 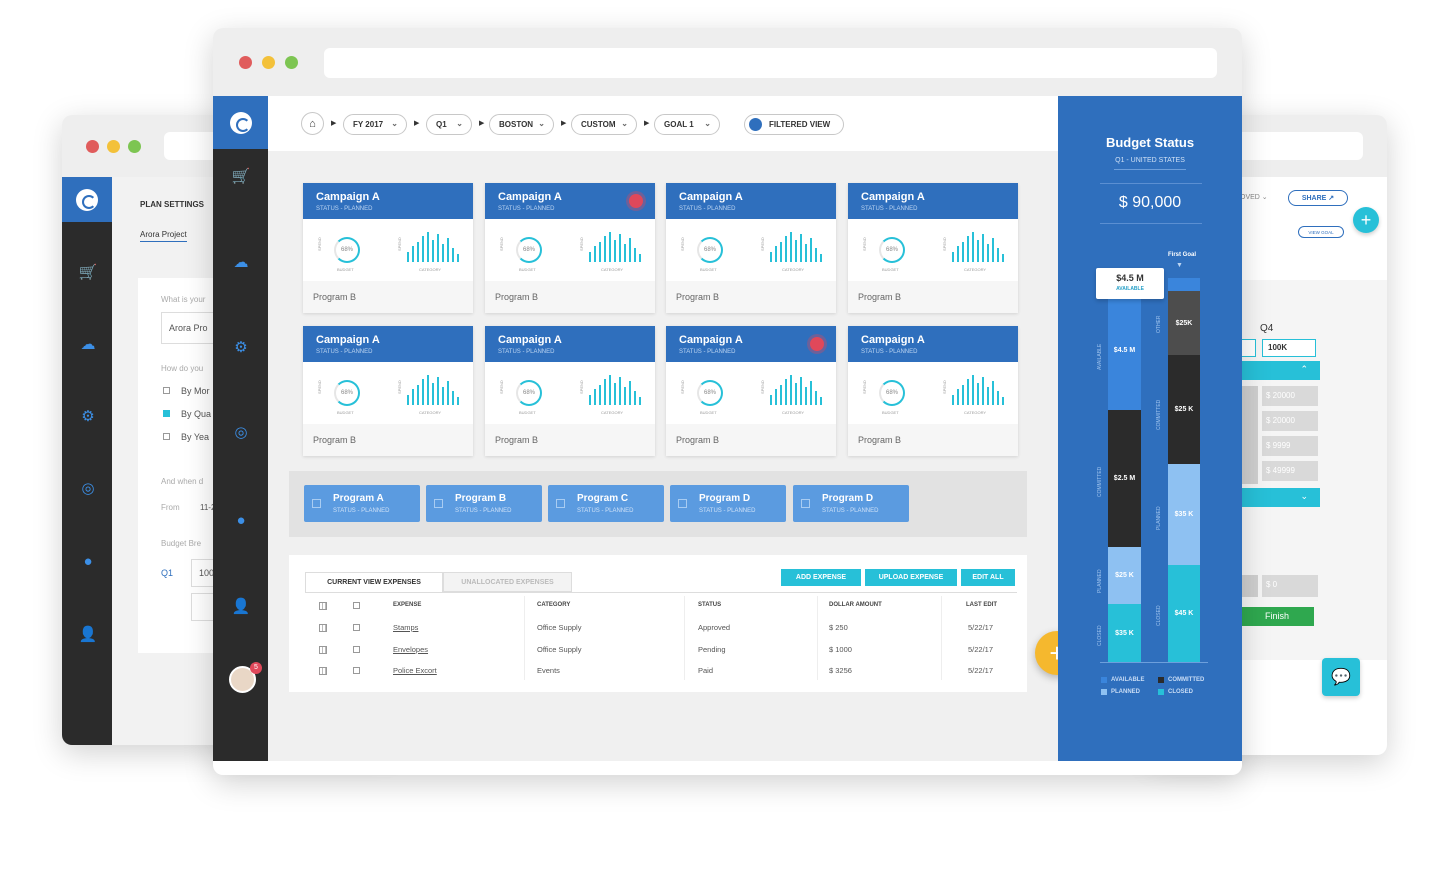 What do you see at coordinates (507, 582) in the screenshot?
I see `tab-unallocated-expenses: UNALLOCATED EXPENSES` at bounding box center [507, 582].